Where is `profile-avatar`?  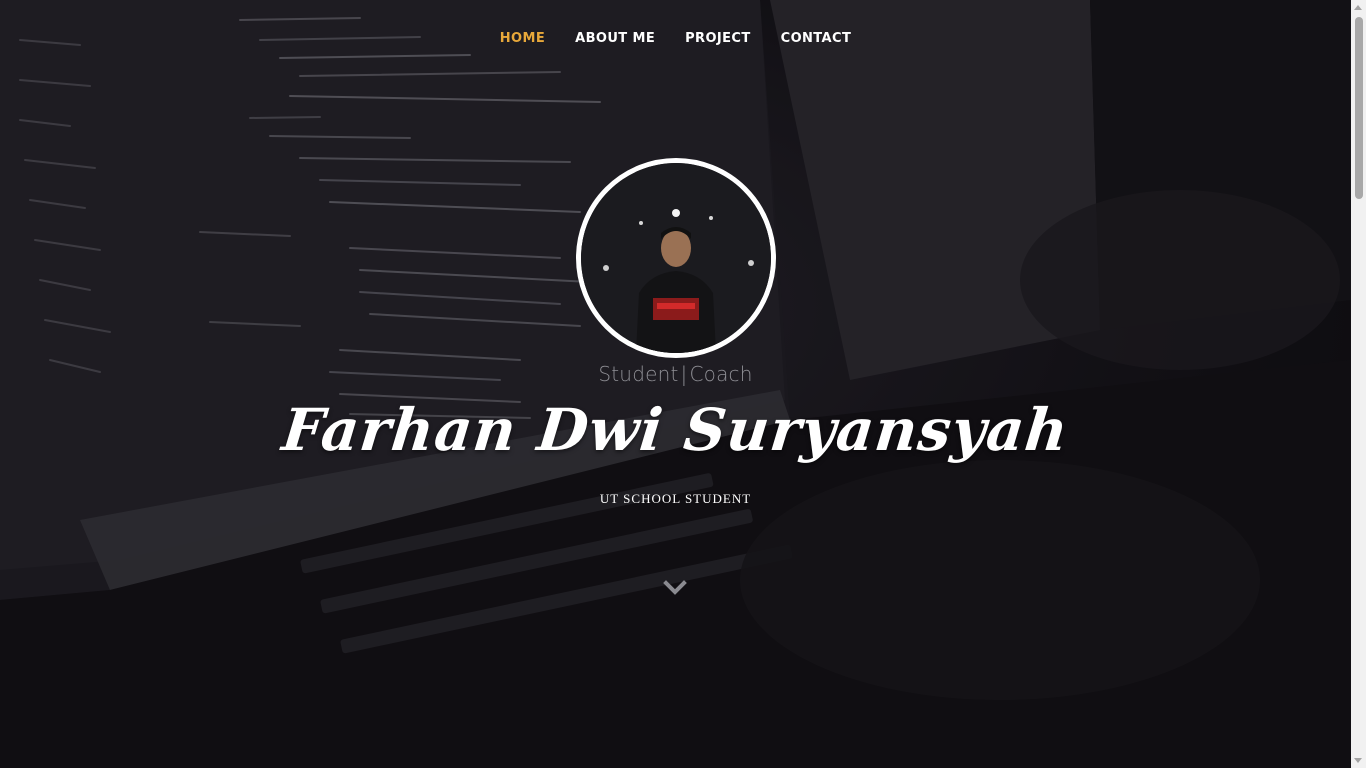
profile-avatar is located at coordinates (676, 258).